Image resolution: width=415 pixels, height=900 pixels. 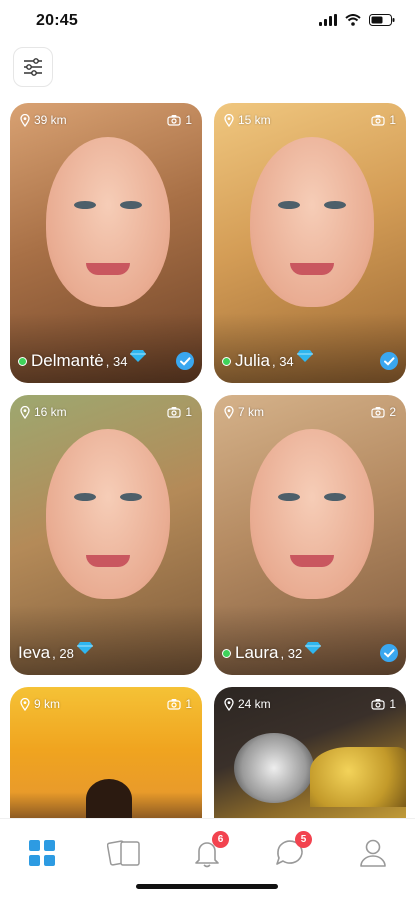 I want to click on status-icons, so click(x=357, y=20).